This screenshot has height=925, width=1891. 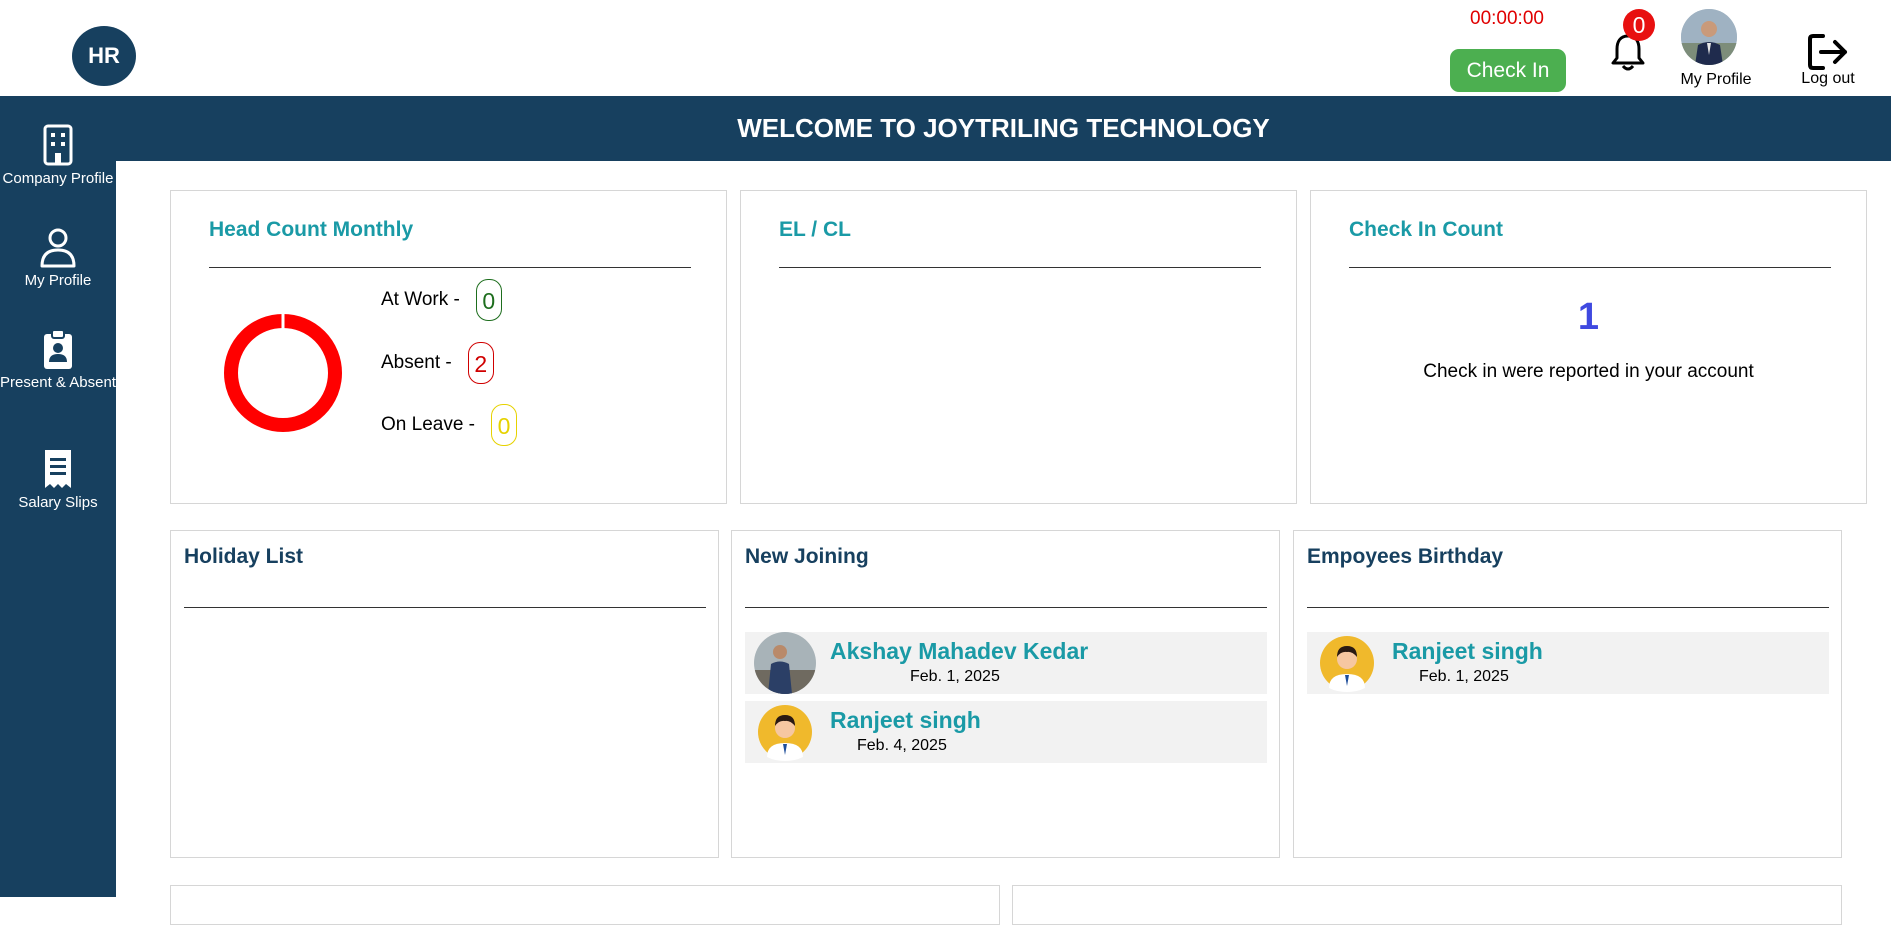 I want to click on on-leave-count: 0, so click(x=504, y=425).